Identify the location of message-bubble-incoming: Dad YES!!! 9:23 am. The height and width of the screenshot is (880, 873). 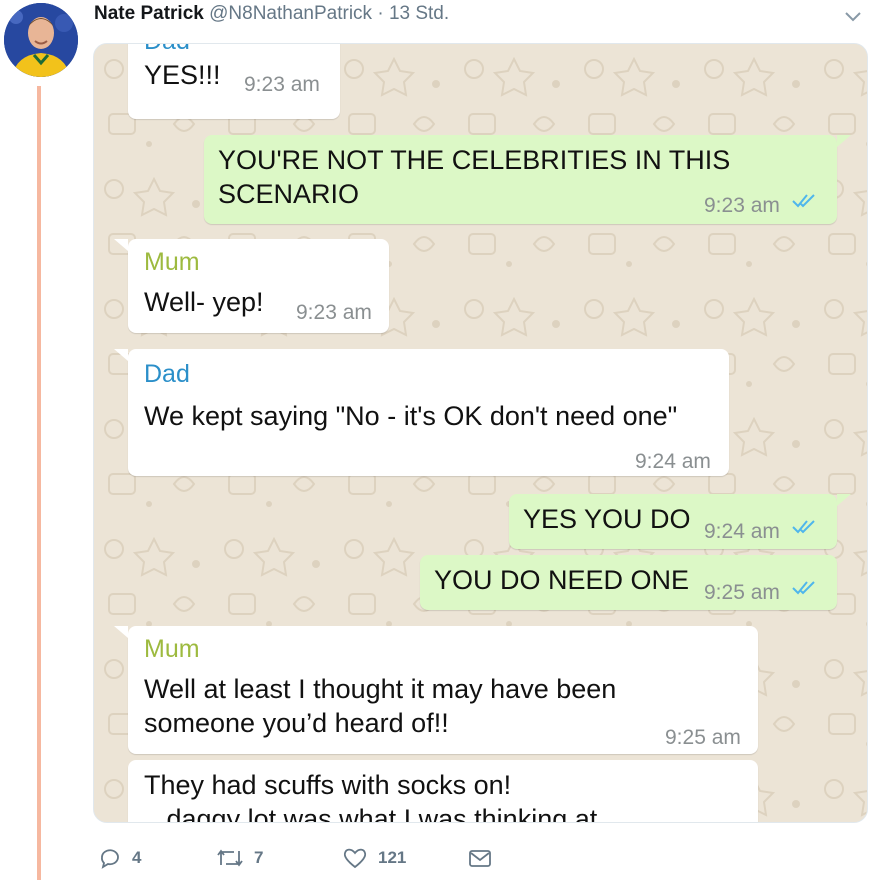
(234, 81).